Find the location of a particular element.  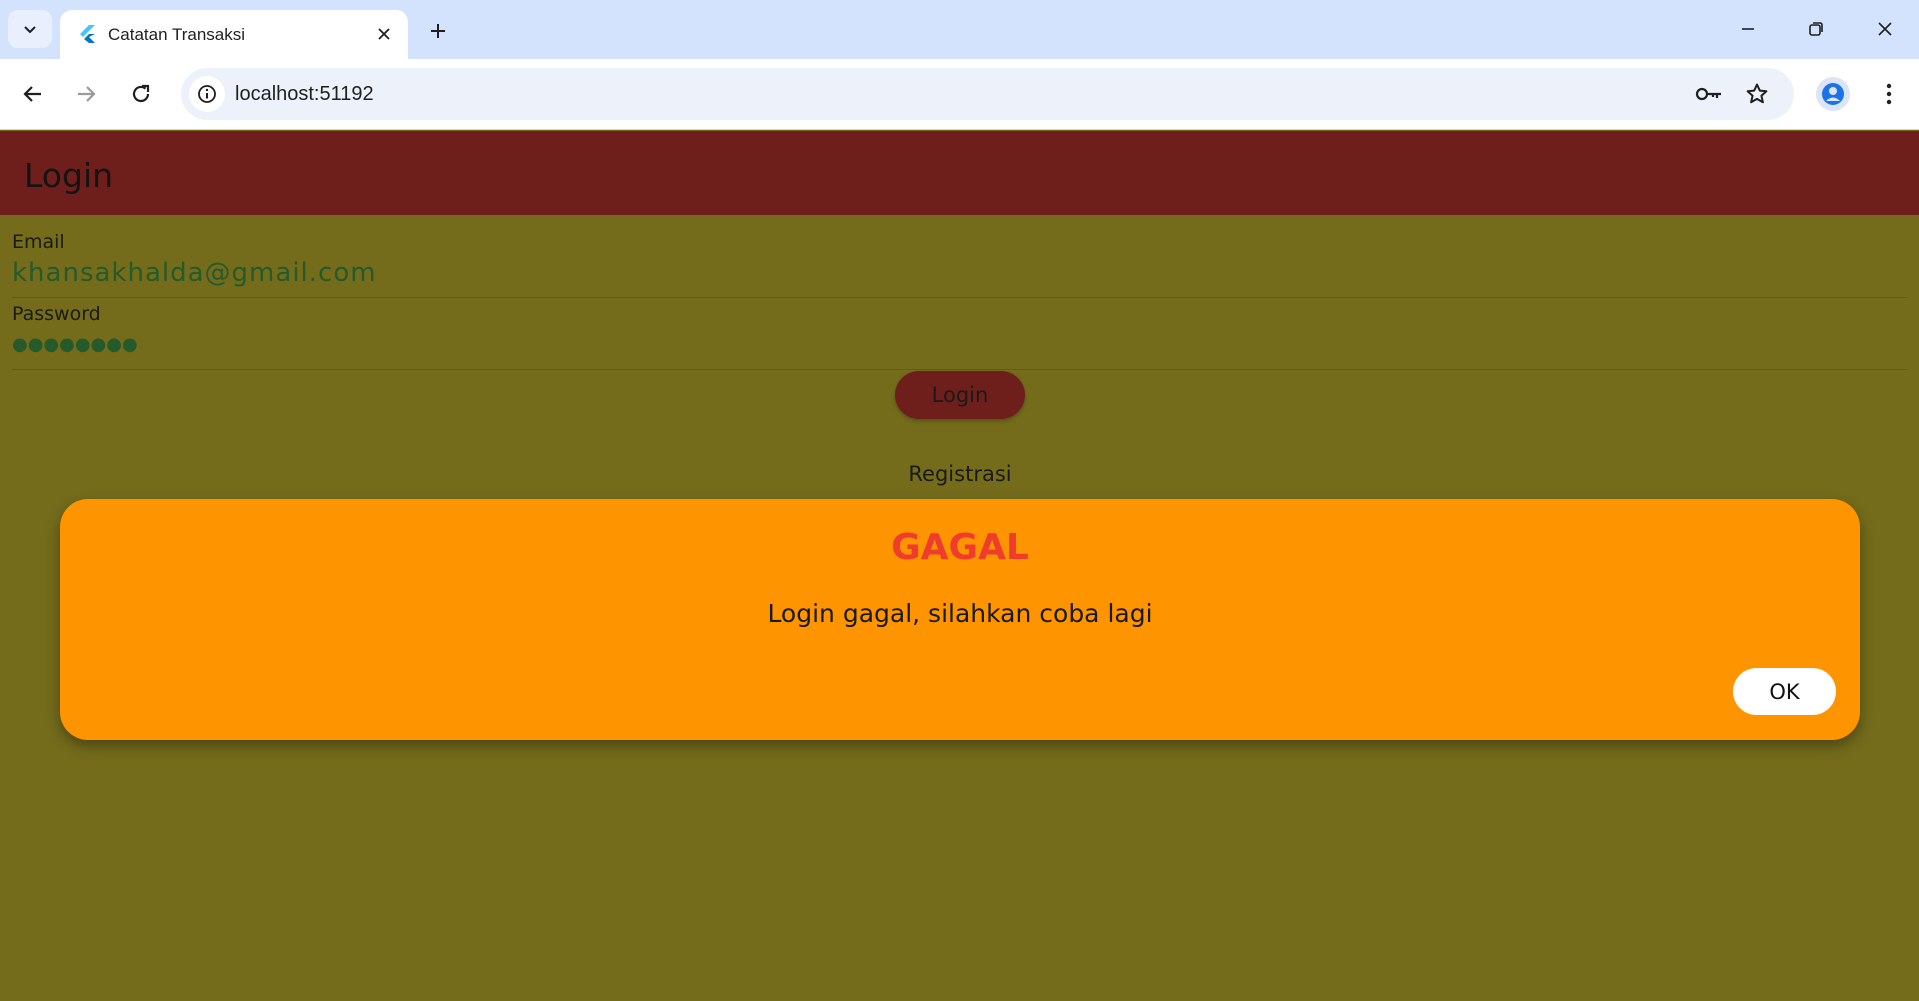

minimize-icon is located at coordinates (1748, 29).